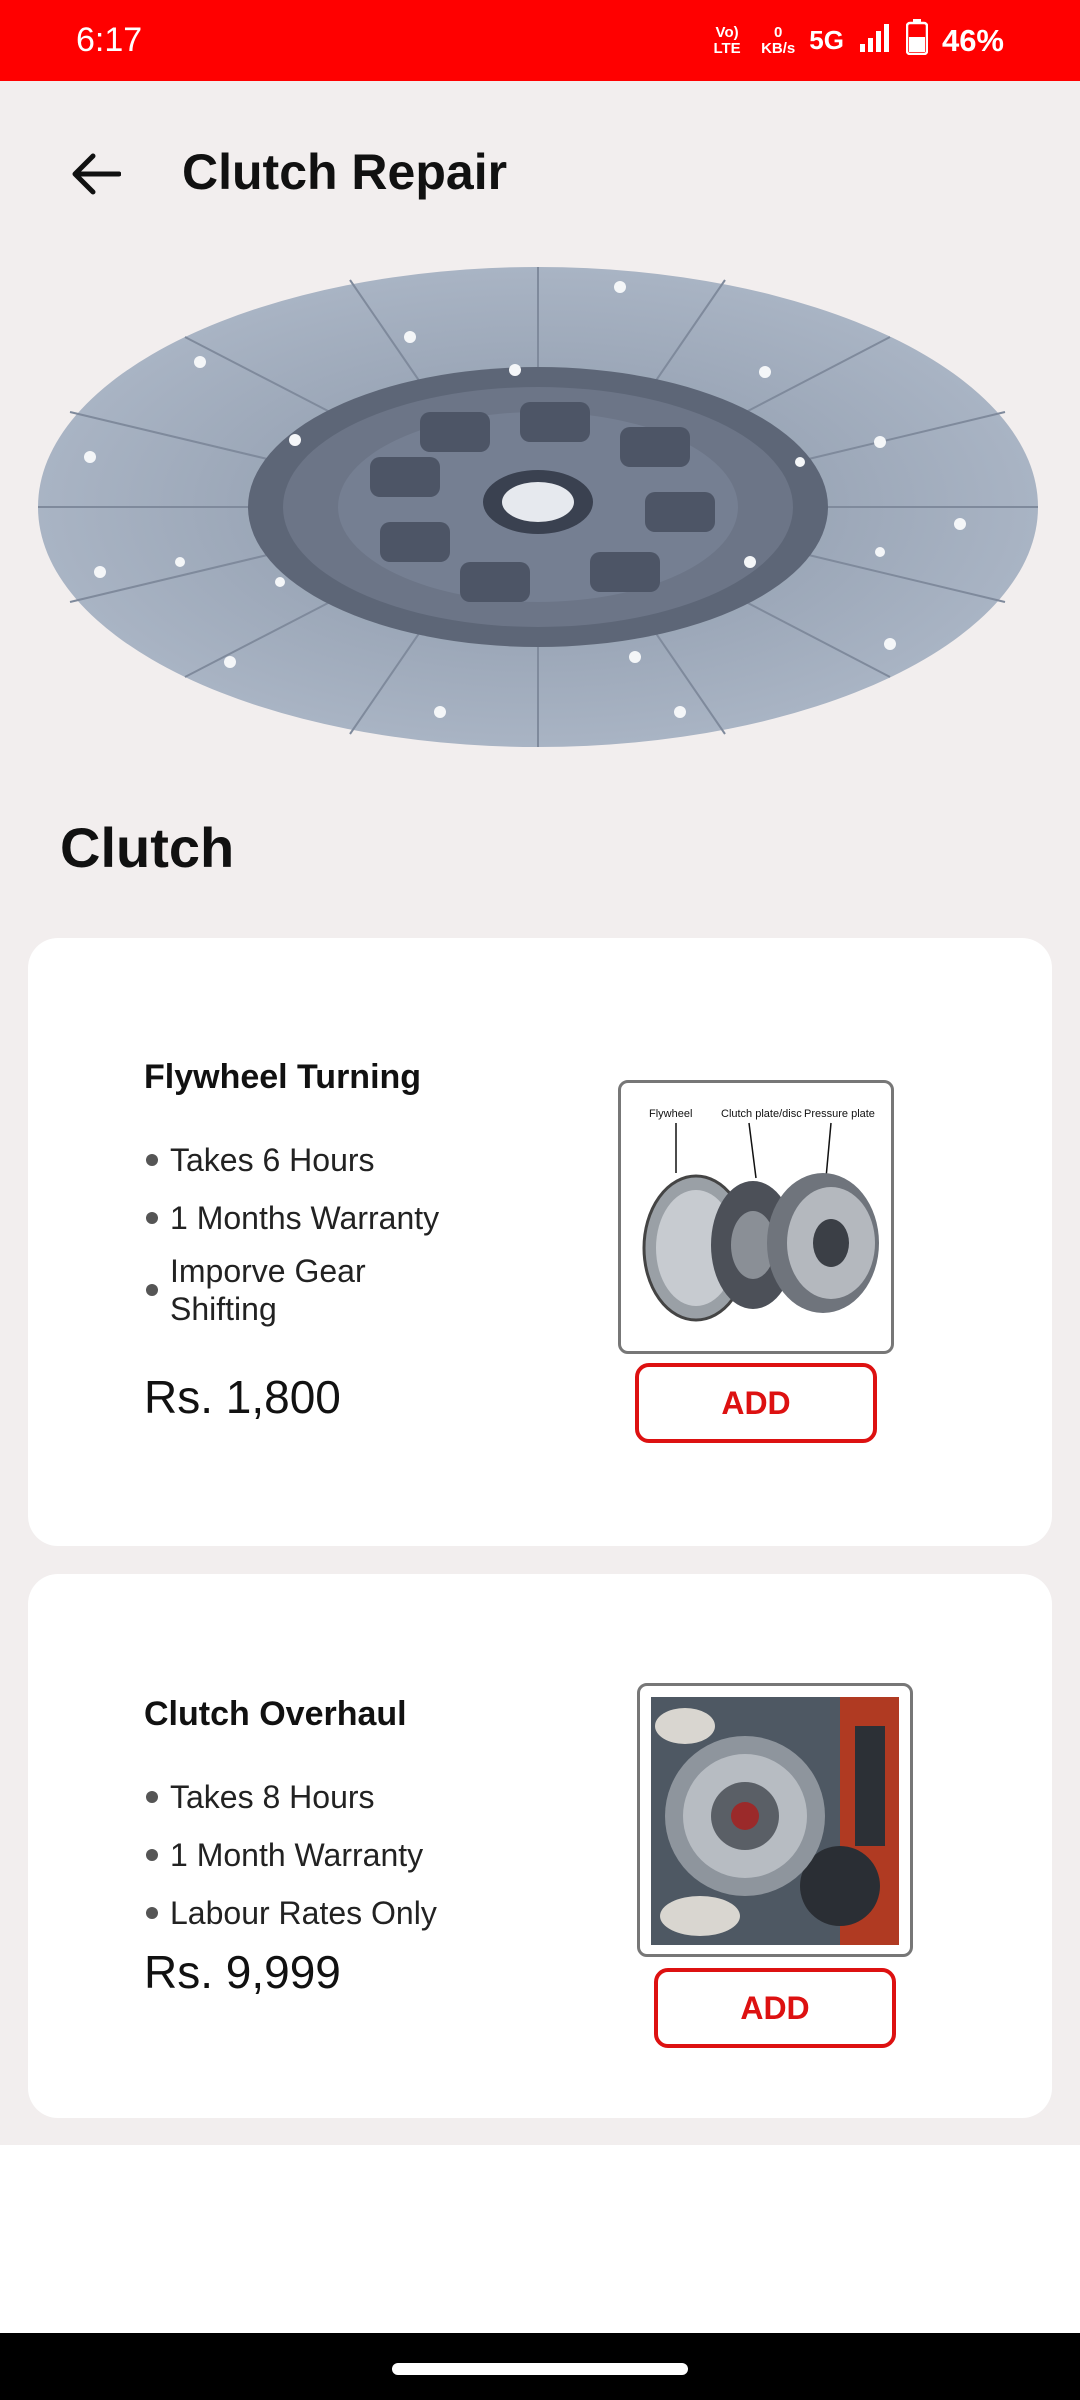 The height and width of the screenshot is (2400, 1080). I want to click on page-title: Clutch Repair, so click(345, 172).